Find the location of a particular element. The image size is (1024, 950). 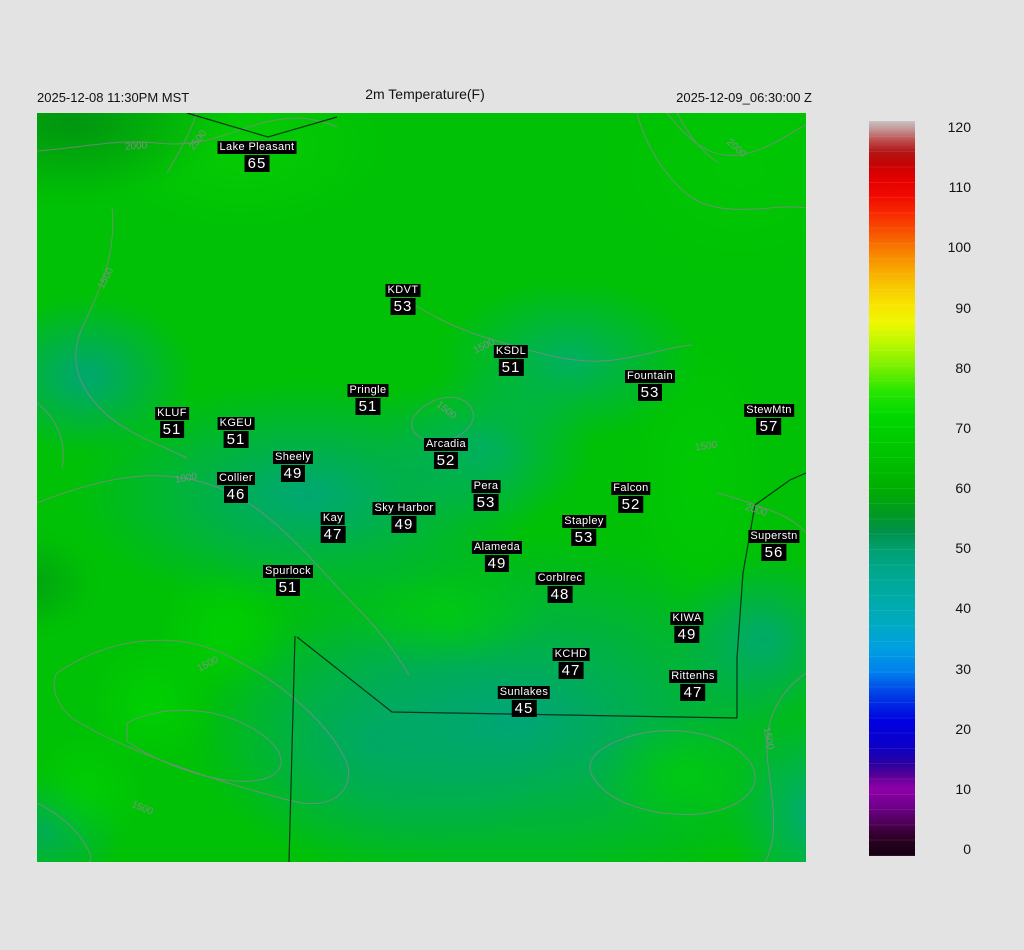

station-alameda: Alameda 49 is located at coordinates (497, 555).